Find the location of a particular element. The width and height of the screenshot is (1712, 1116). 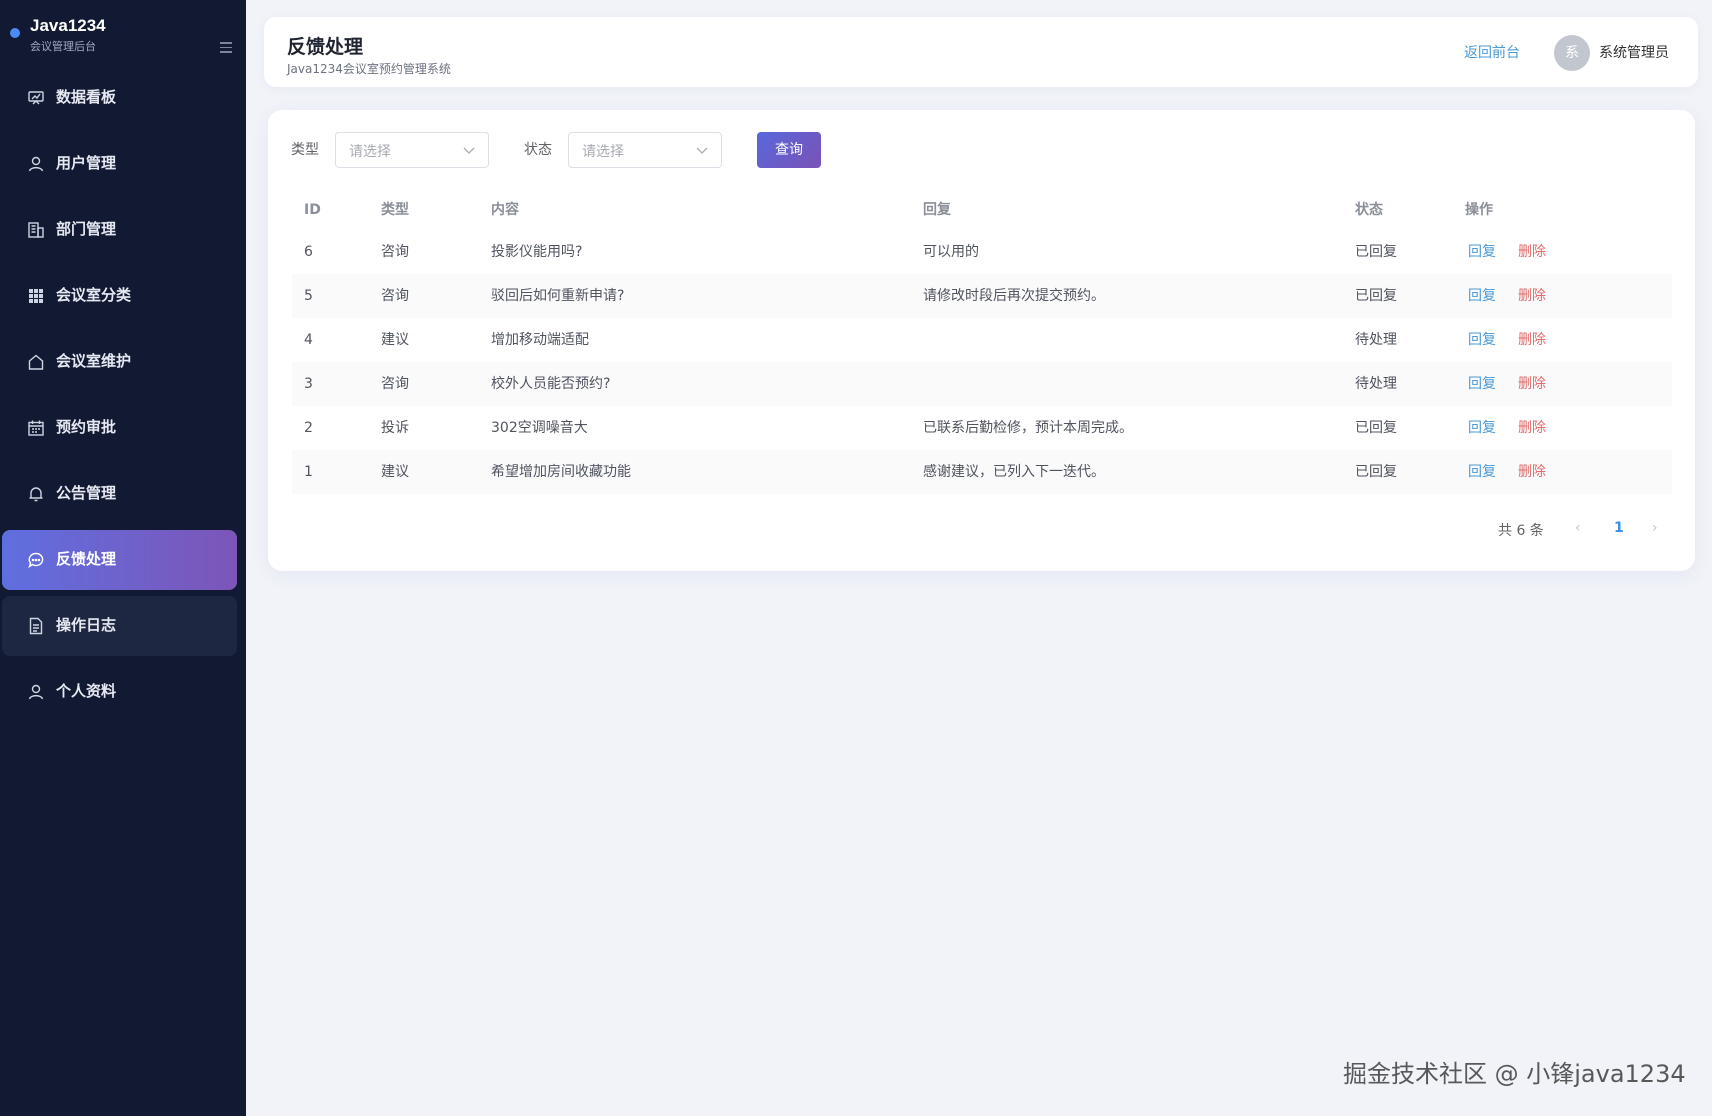

building-icon is located at coordinates (36, 230).